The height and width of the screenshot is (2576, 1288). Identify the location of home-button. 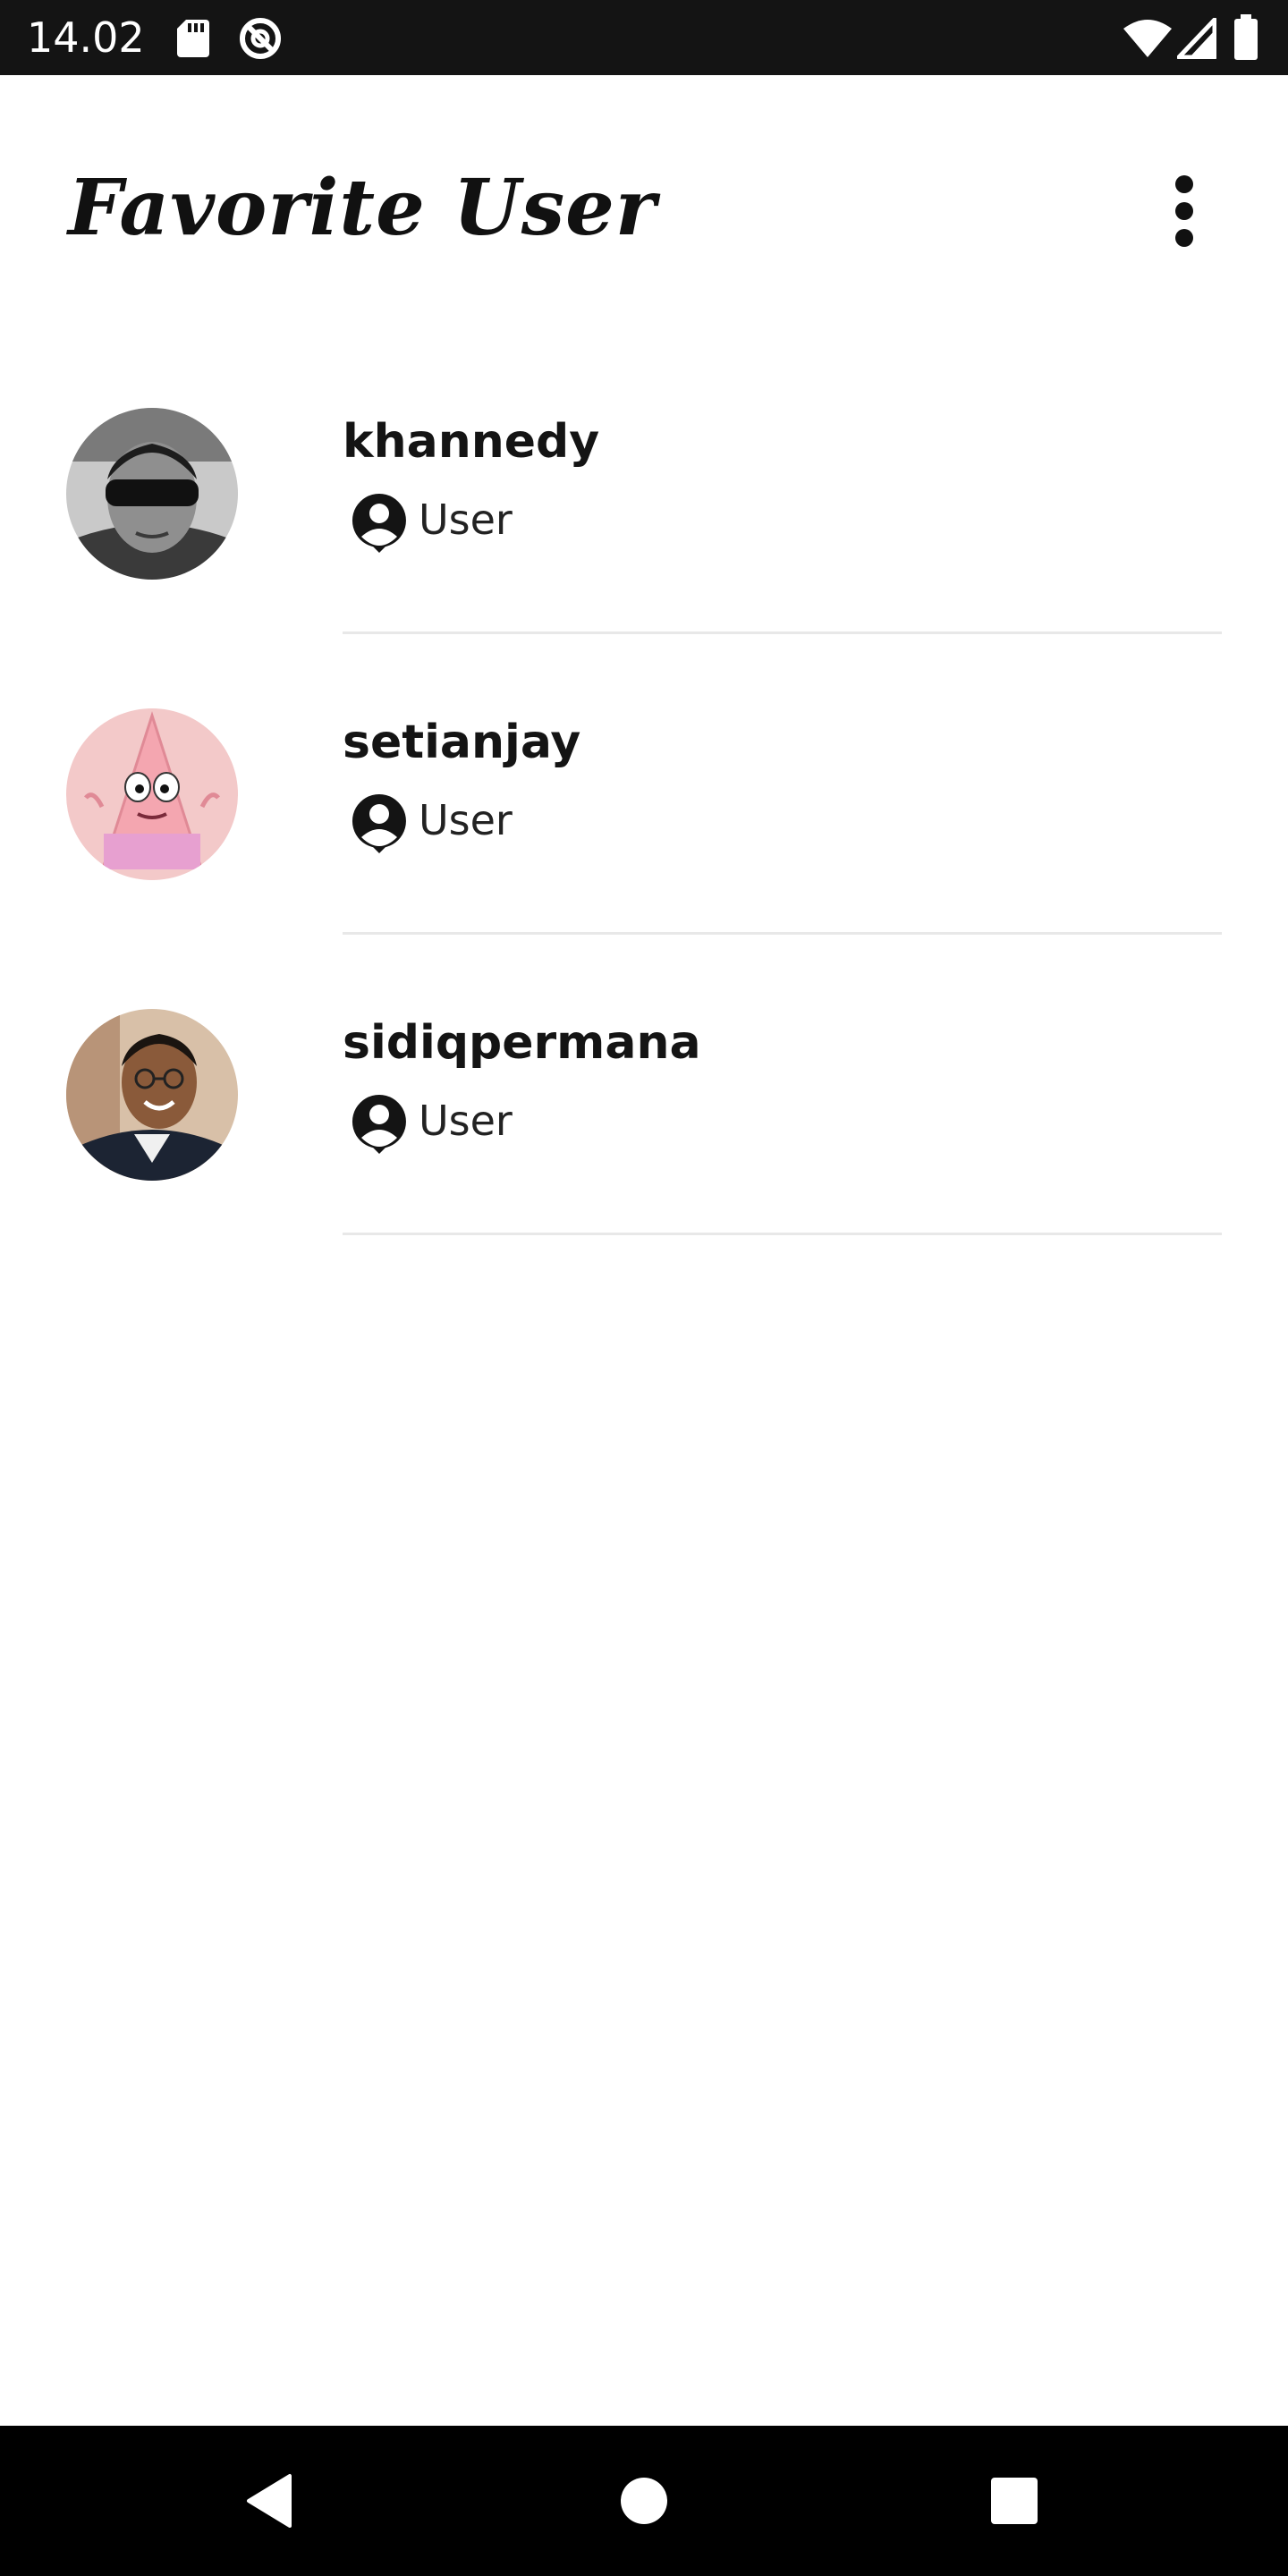
(644, 2501).